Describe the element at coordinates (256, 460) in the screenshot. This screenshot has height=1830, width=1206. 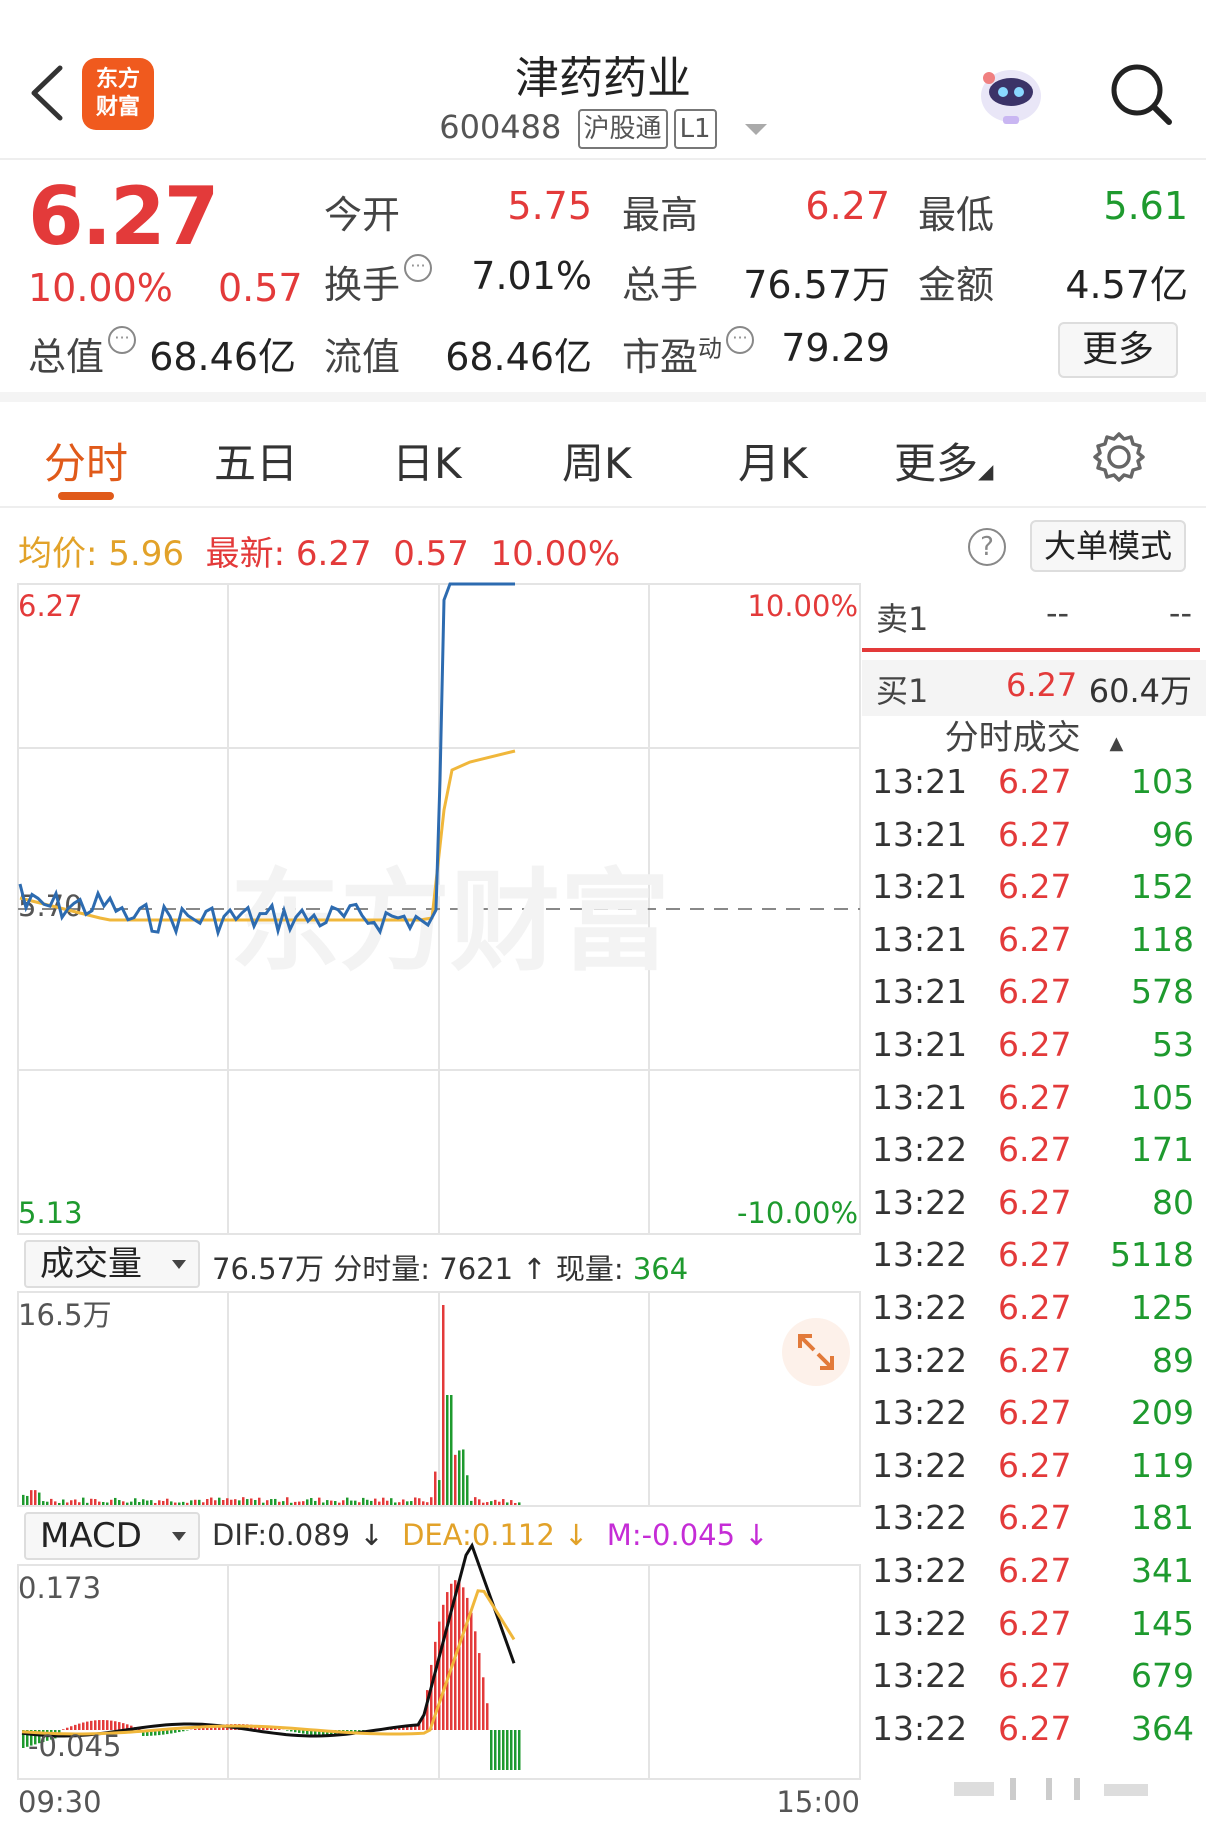
I see `tab-five-day: 五日` at that location.